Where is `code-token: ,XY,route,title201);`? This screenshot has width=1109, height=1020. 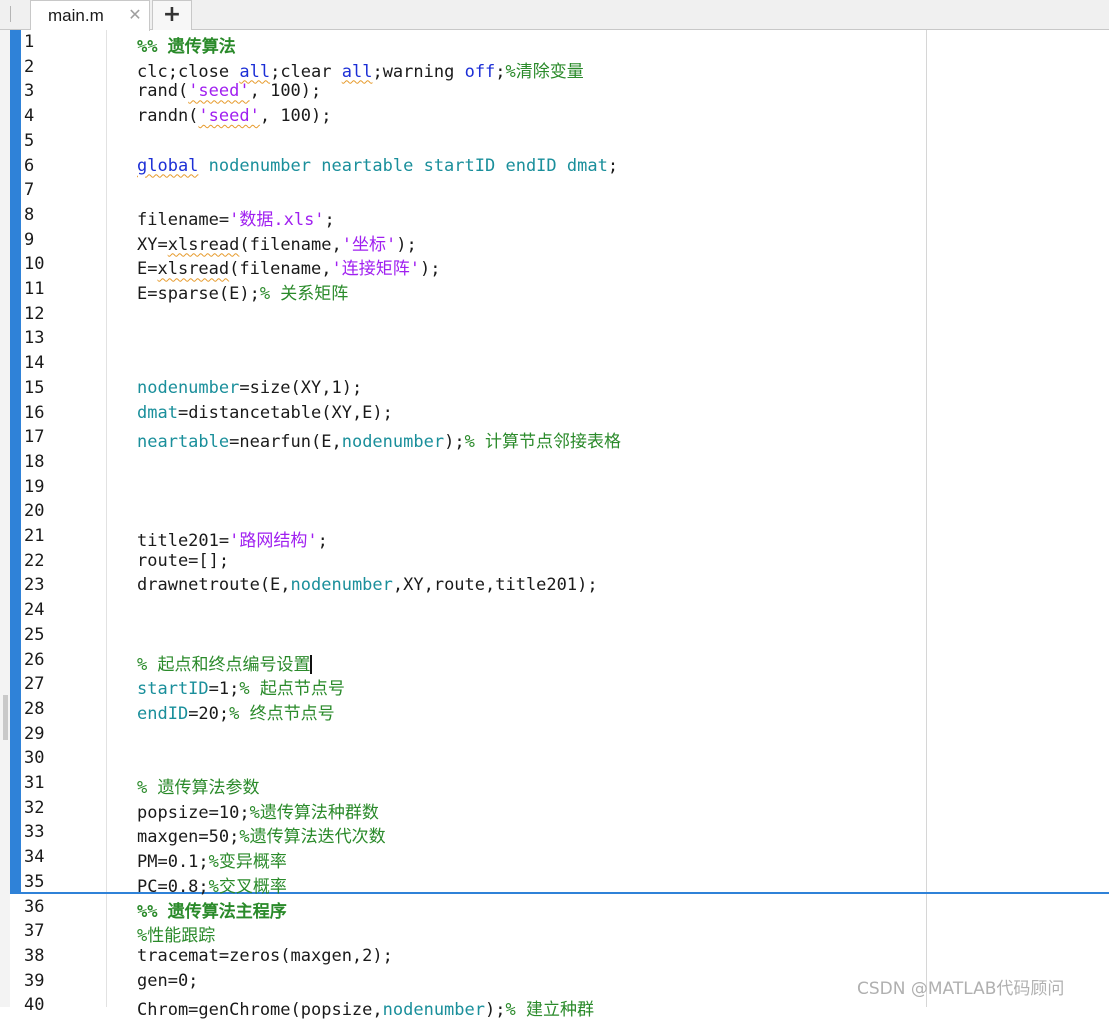
code-token: ,XY,route,title201); is located at coordinates (495, 585).